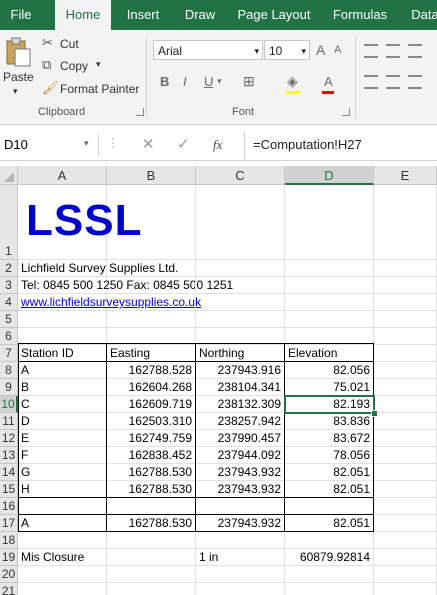  What do you see at coordinates (208, 50) in the screenshot?
I see `font-name-select: Arial ▾` at bounding box center [208, 50].